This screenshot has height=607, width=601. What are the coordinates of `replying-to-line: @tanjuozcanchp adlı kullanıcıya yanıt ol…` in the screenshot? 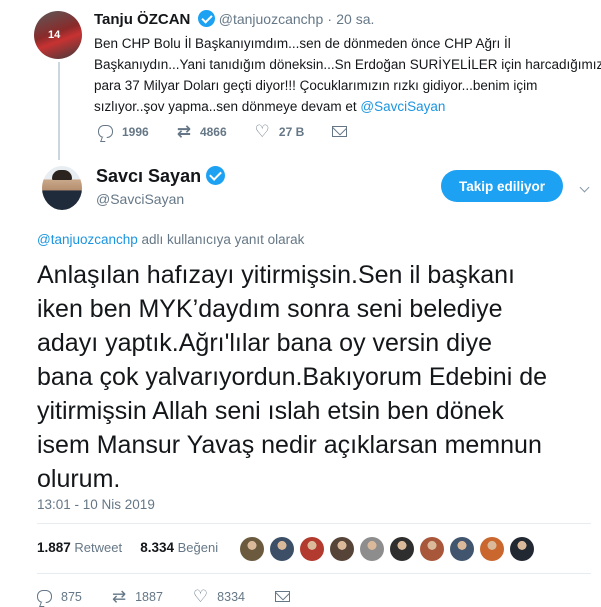 It's located at (170, 239).